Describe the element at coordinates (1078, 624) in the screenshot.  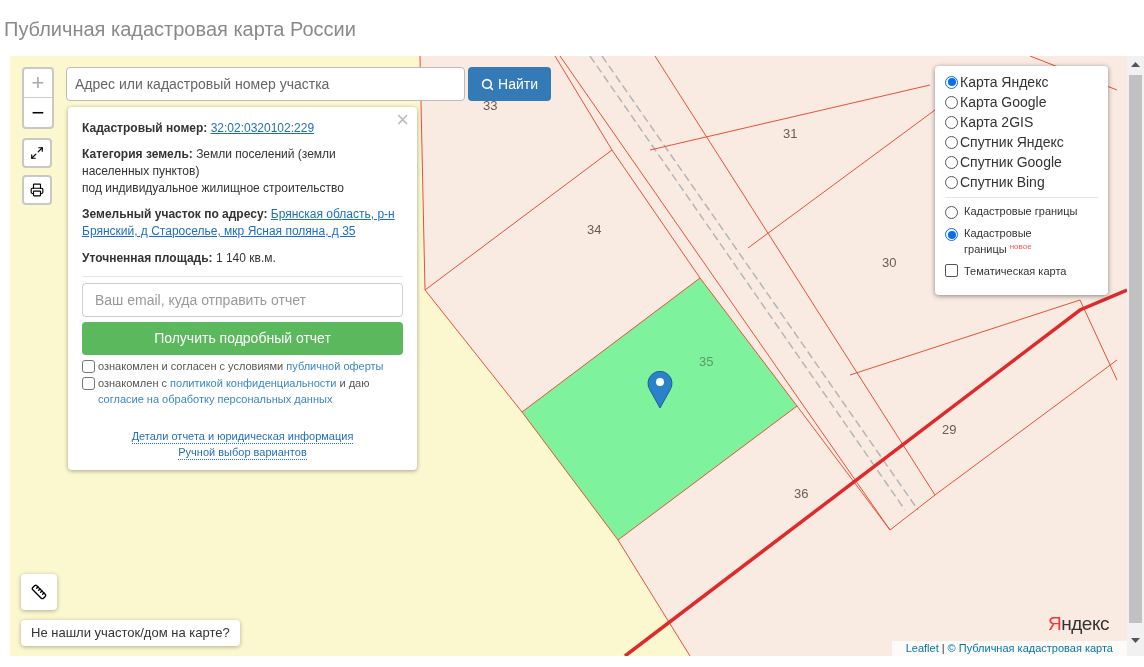
I see `map-provider-logo: Яндекс` at that location.